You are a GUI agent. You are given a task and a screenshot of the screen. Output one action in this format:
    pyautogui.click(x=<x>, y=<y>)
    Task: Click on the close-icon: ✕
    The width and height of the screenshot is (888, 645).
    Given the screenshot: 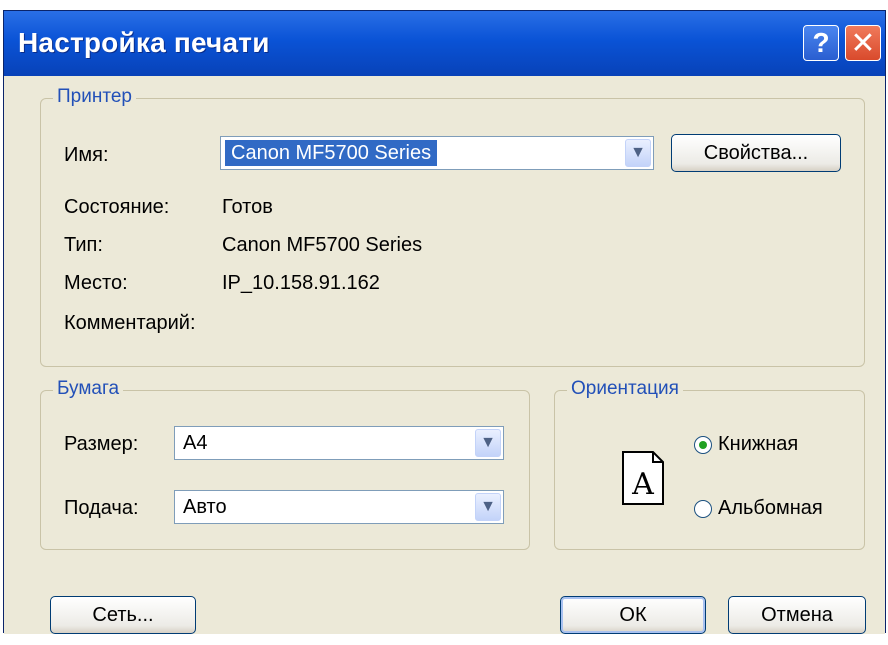 What is the action you would take?
    pyautogui.click(x=863, y=43)
    